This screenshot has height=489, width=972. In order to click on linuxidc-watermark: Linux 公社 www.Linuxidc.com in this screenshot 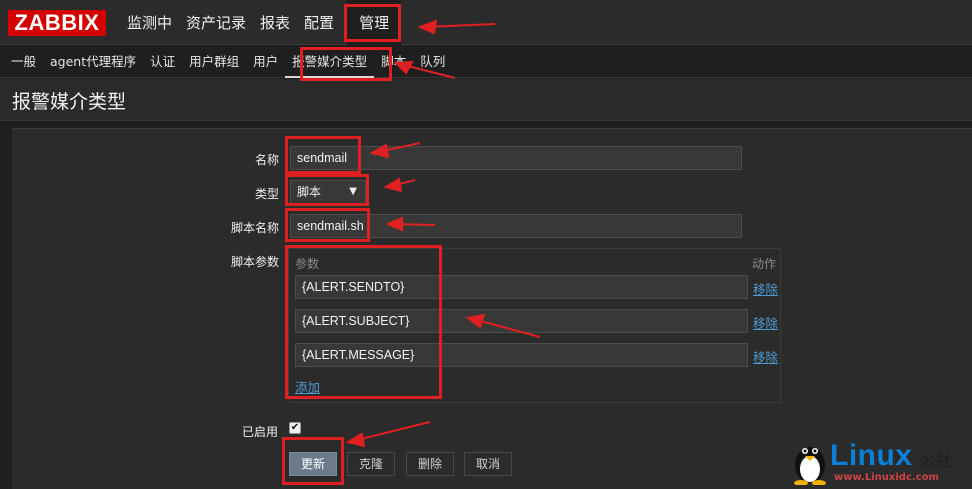, I will do `click(879, 462)`.